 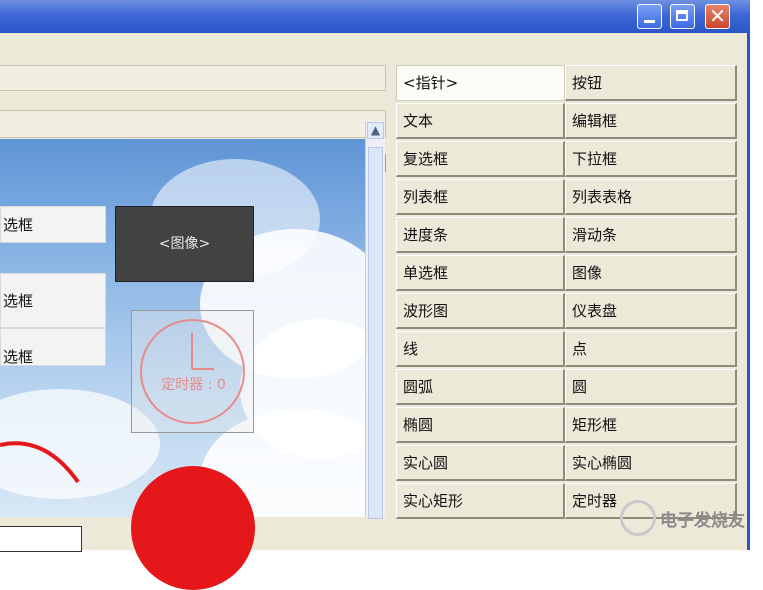 What do you see at coordinates (202, 351) in the screenshot?
I see `clock-hands-icon` at bounding box center [202, 351].